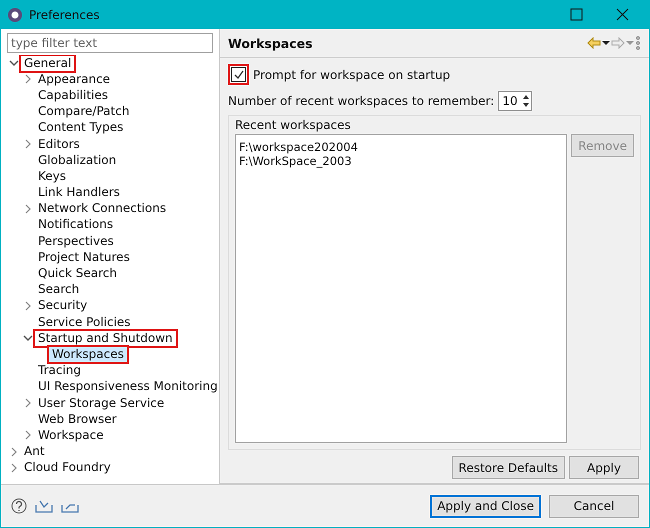 The image size is (650, 528). What do you see at coordinates (44, 506) in the screenshot?
I see `import-icon` at bounding box center [44, 506].